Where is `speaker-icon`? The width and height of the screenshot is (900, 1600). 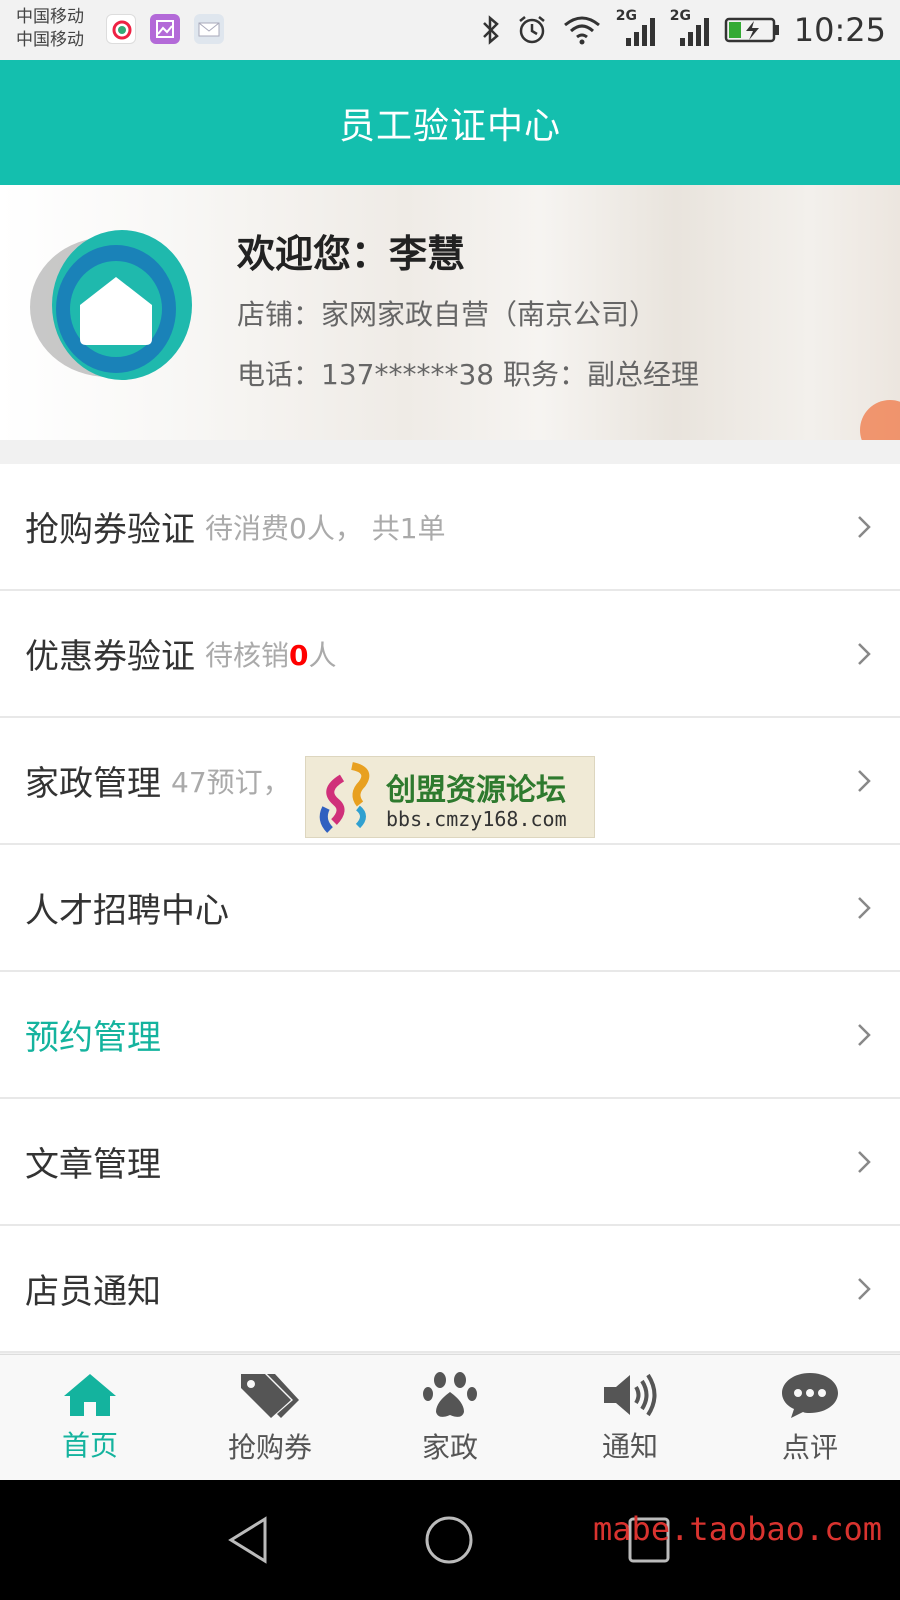
speaker-icon is located at coordinates (630, 1394).